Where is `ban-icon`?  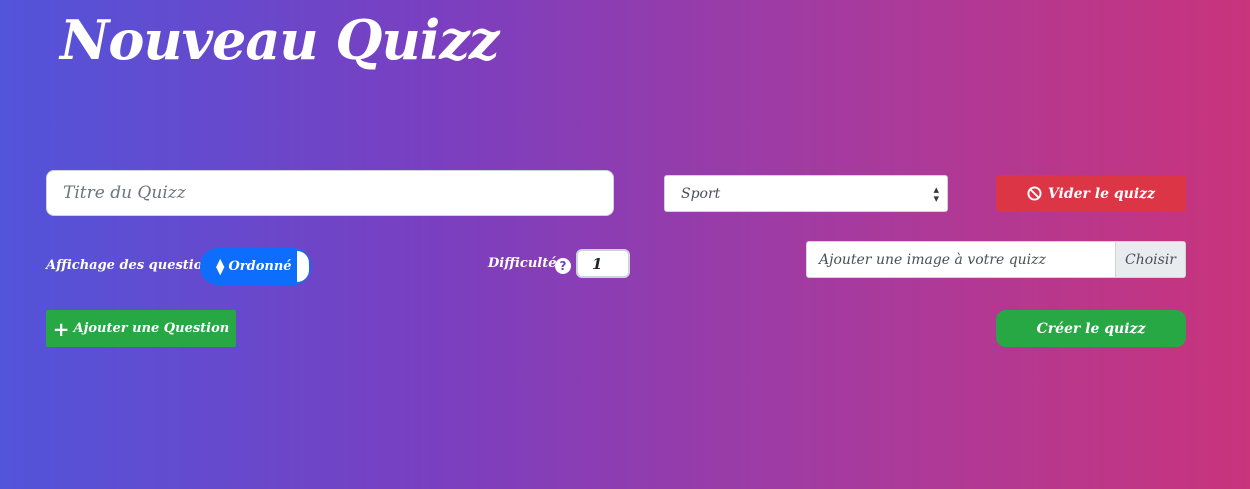
ban-icon is located at coordinates (1034, 193).